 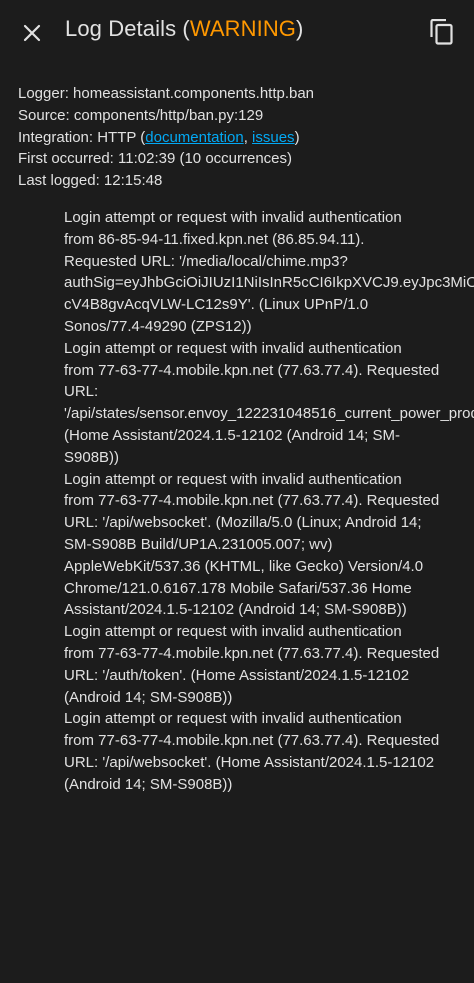 I want to click on logger-value: homeassistant.components.http.ban, so click(x=194, y=93).